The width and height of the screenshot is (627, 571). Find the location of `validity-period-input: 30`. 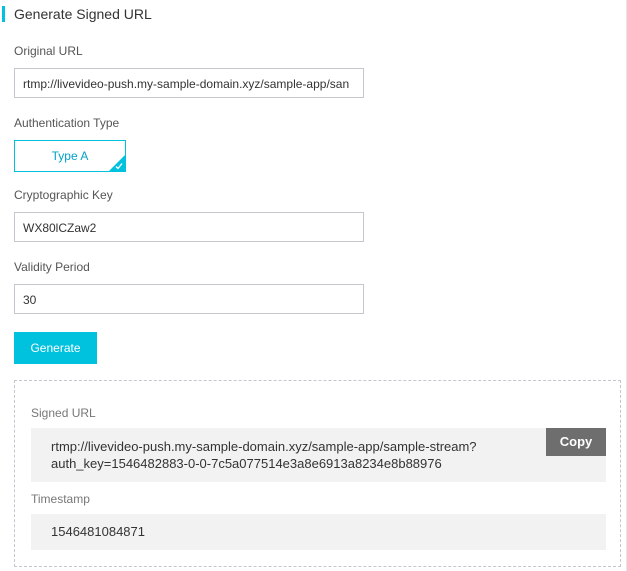

validity-period-input: 30 is located at coordinates (189, 299).